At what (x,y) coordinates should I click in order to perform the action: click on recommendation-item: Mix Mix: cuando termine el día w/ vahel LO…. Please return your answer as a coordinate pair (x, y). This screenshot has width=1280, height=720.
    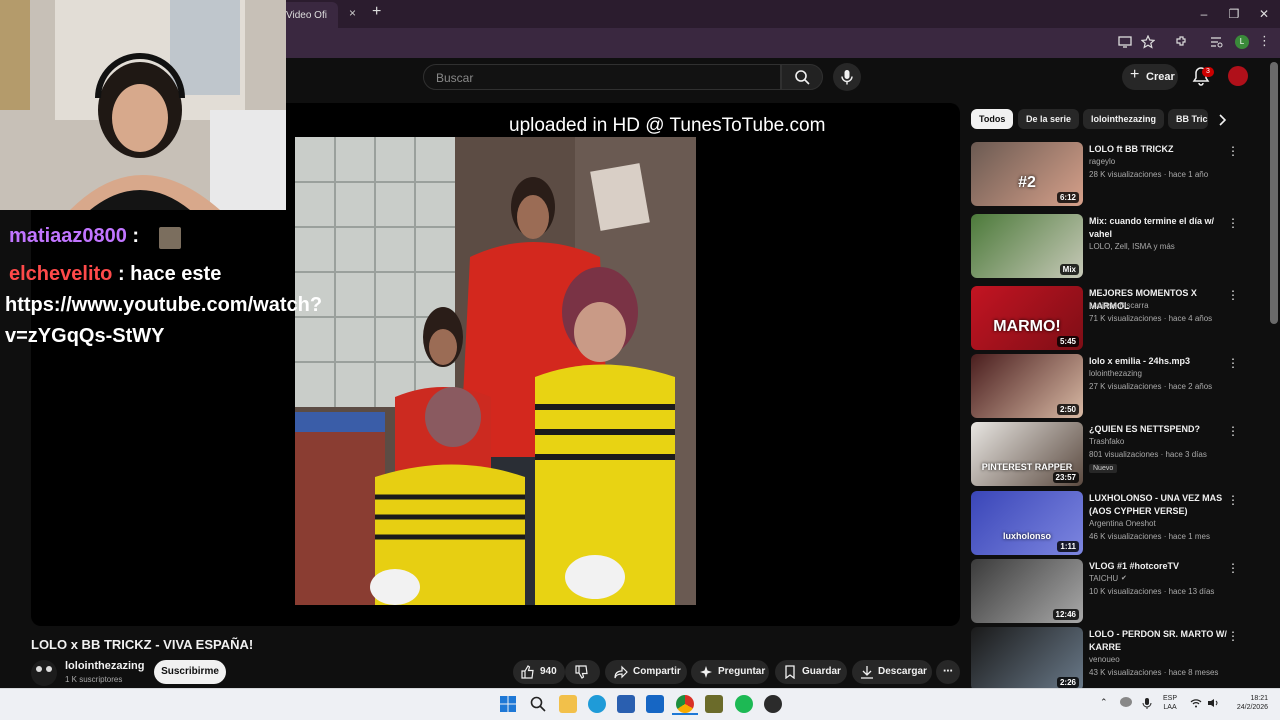
    Looking at the image, I should click on (1111, 246).